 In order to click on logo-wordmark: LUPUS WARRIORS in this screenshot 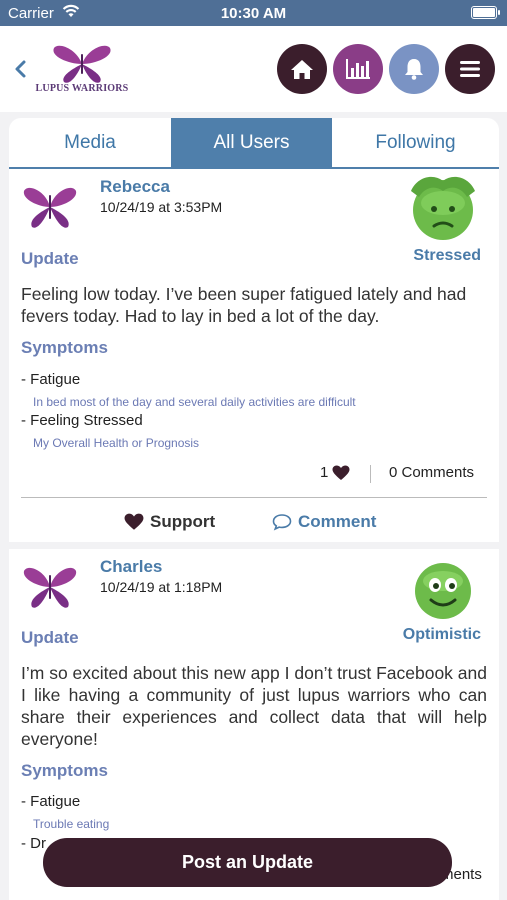, I will do `click(82, 88)`.